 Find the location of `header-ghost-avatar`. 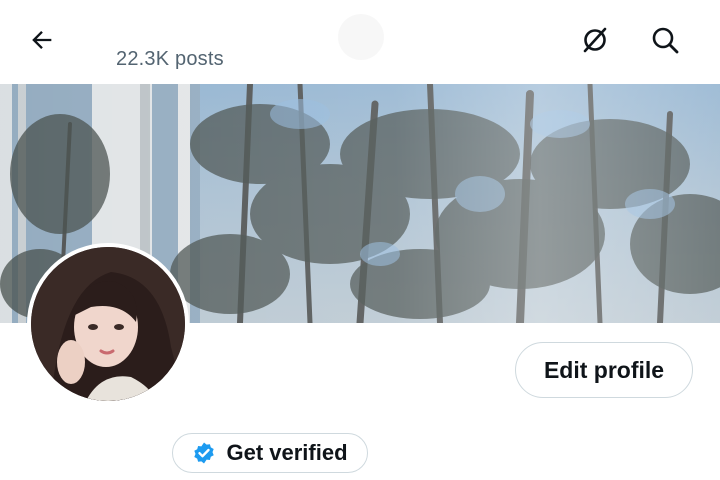

header-ghost-avatar is located at coordinates (361, 37).